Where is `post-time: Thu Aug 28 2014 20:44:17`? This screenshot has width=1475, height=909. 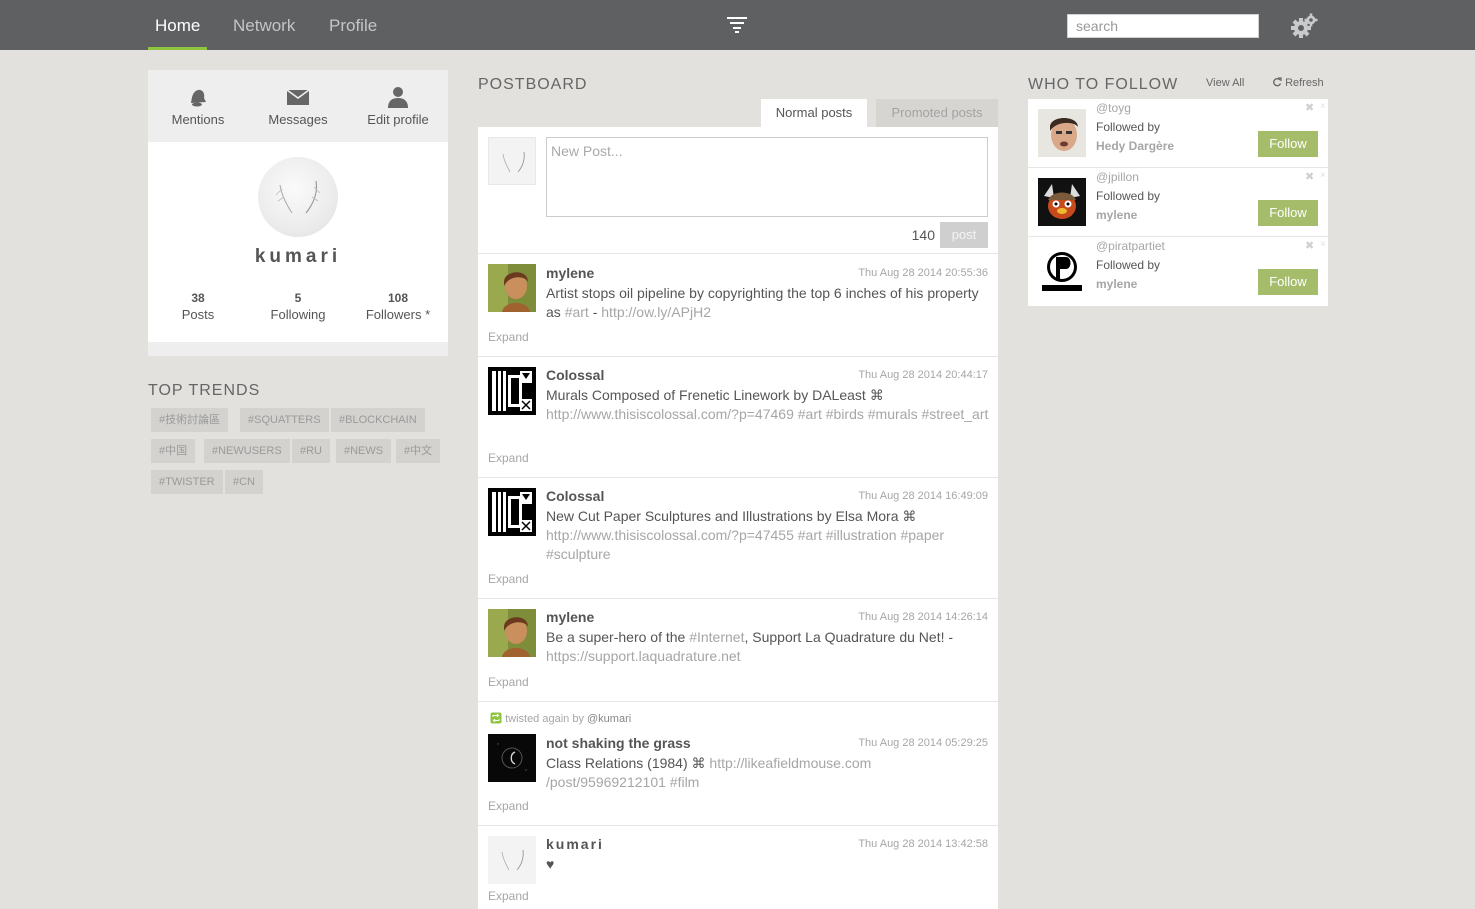
post-time: Thu Aug 28 2014 20:44:17 is located at coordinates (923, 375).